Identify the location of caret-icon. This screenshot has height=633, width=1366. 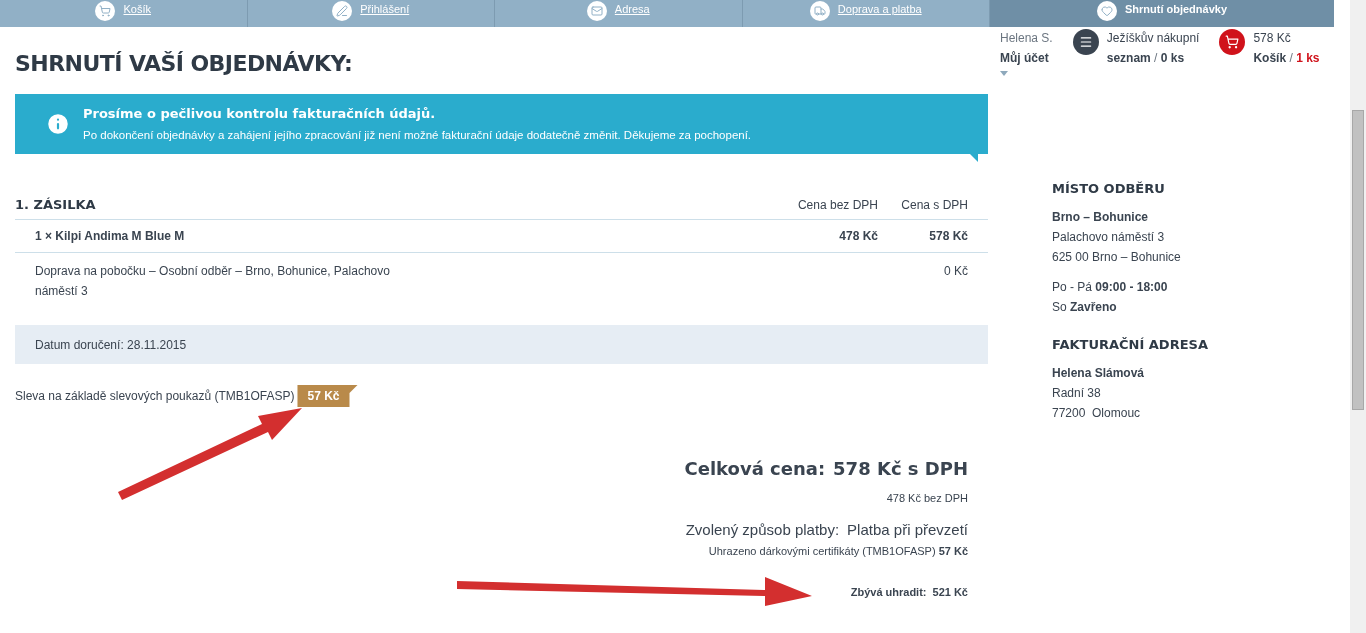
(1004, 73).